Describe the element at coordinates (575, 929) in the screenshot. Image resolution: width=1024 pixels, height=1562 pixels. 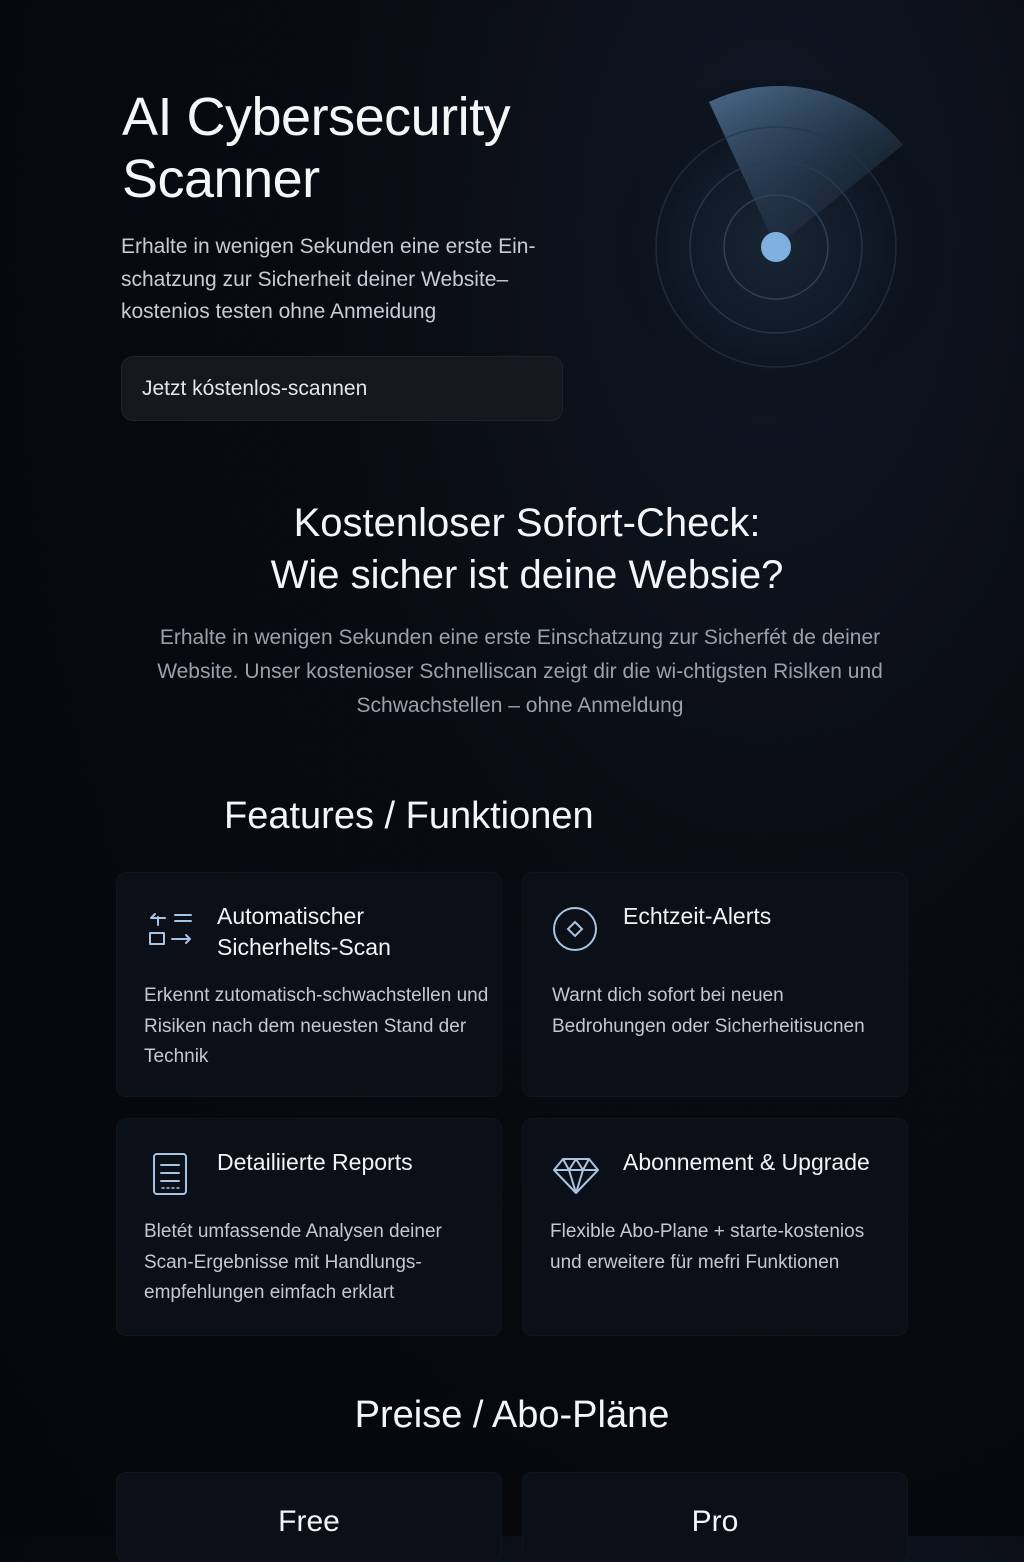
I see `alert-diamond-icon` at that location.